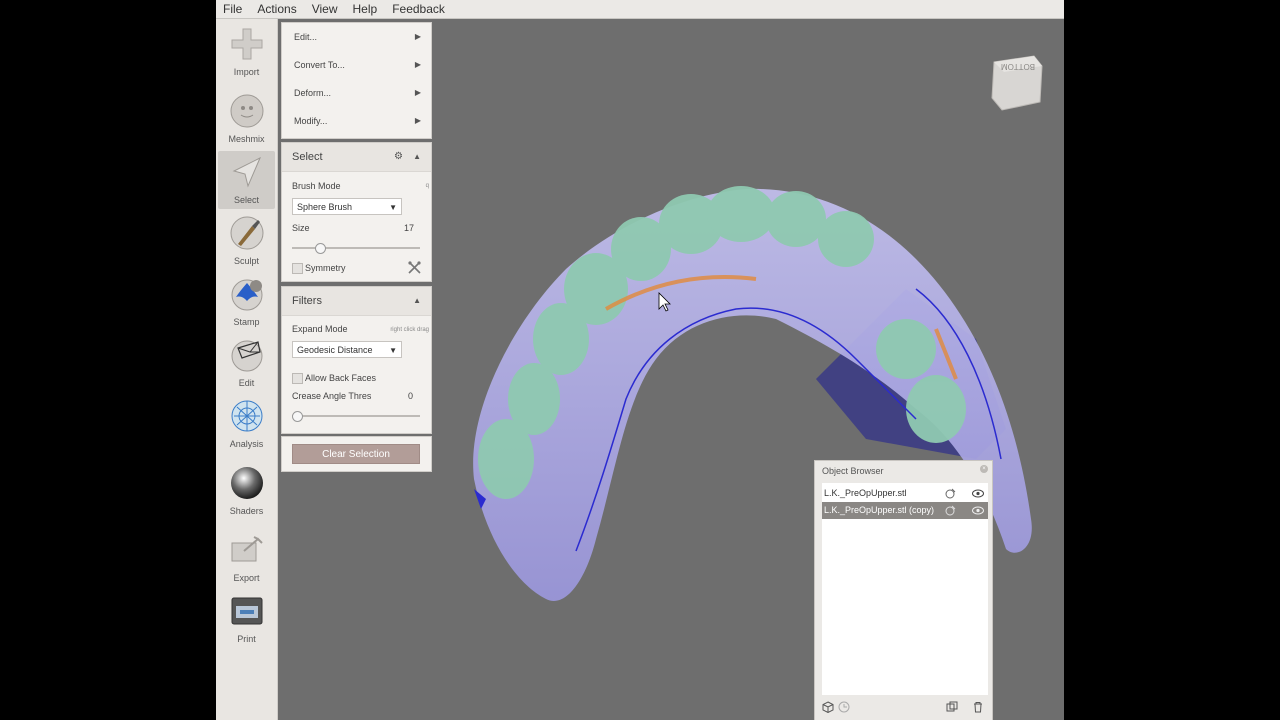  Describe the element at coordinates (356, 416) in the screenshot. I see `crease-angle-slider` at that location.